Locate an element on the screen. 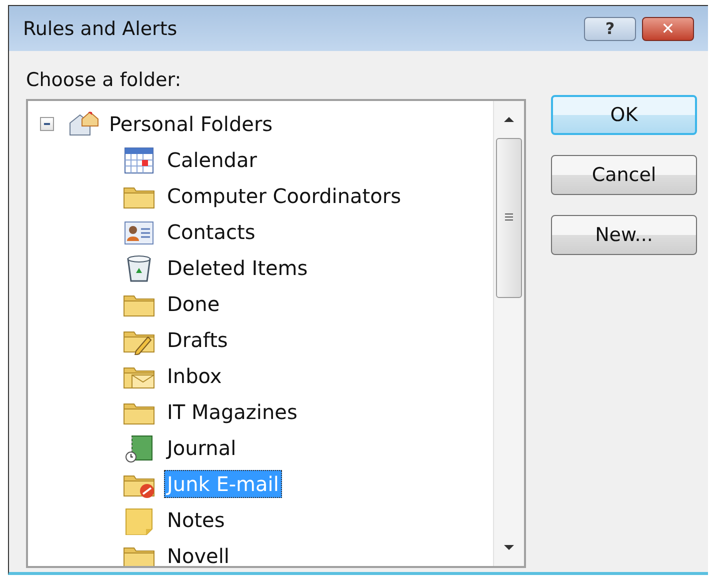 The image size is (710, 582). tree-item: Contacts is located at coordinates (211, 232).